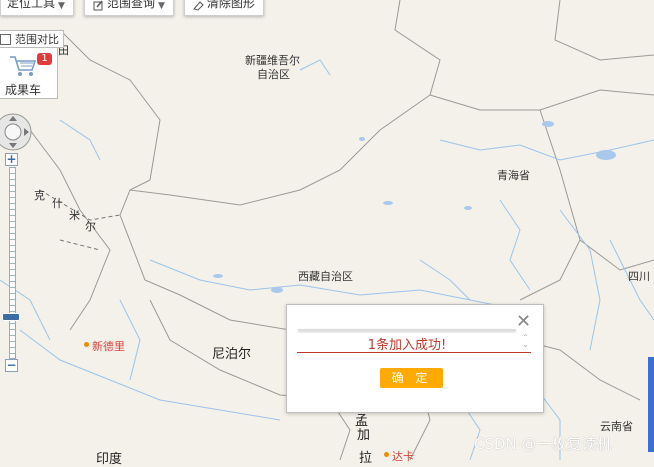  I want to click on label-new-delhi: 新德里, so click(108, 346).